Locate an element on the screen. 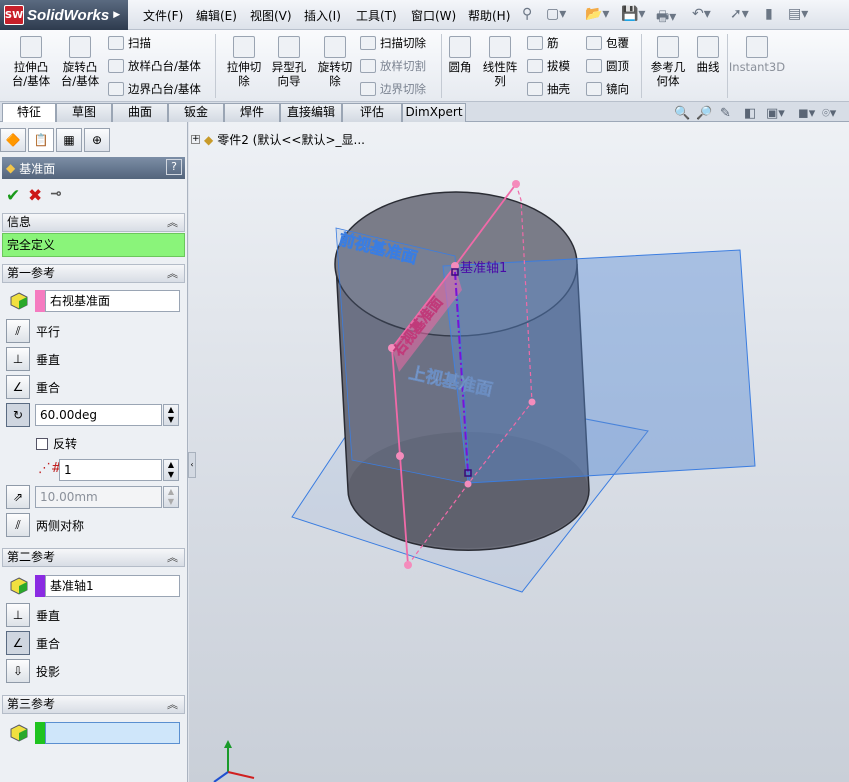 Image resolution: width=849 pixels, height=782 pixels. pm-title: 基准面 is located at coordinates (37, 168).